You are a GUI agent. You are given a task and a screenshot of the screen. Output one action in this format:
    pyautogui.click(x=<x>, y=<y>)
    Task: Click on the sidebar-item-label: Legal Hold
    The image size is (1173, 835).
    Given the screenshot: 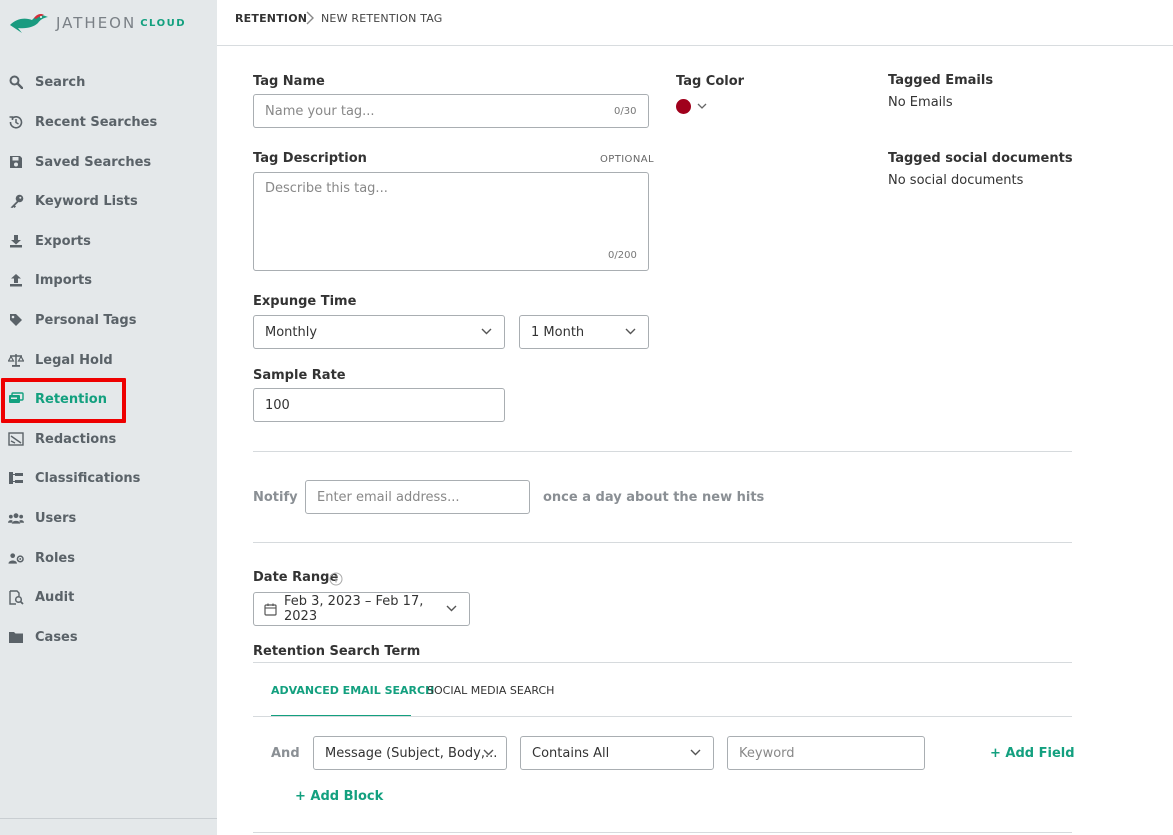 What is the action you would take?
    pyautogui.click(x=74, y=360)
    